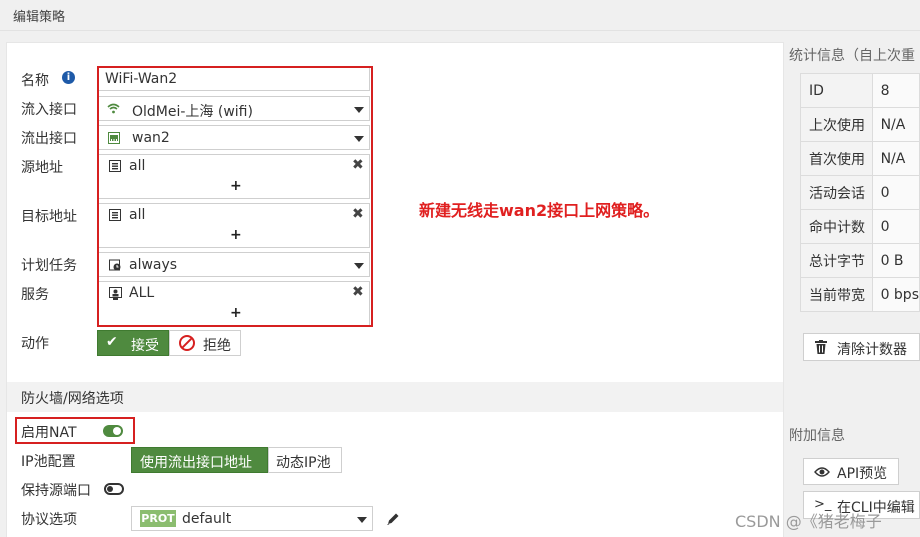 Image resolution: width=920 pixels, height=537 pixels. What do you see at coordinates (49, 139) in the screenshot?
I see `outgoing-interface-label: 流出接口` at bounding box center [49, 139].